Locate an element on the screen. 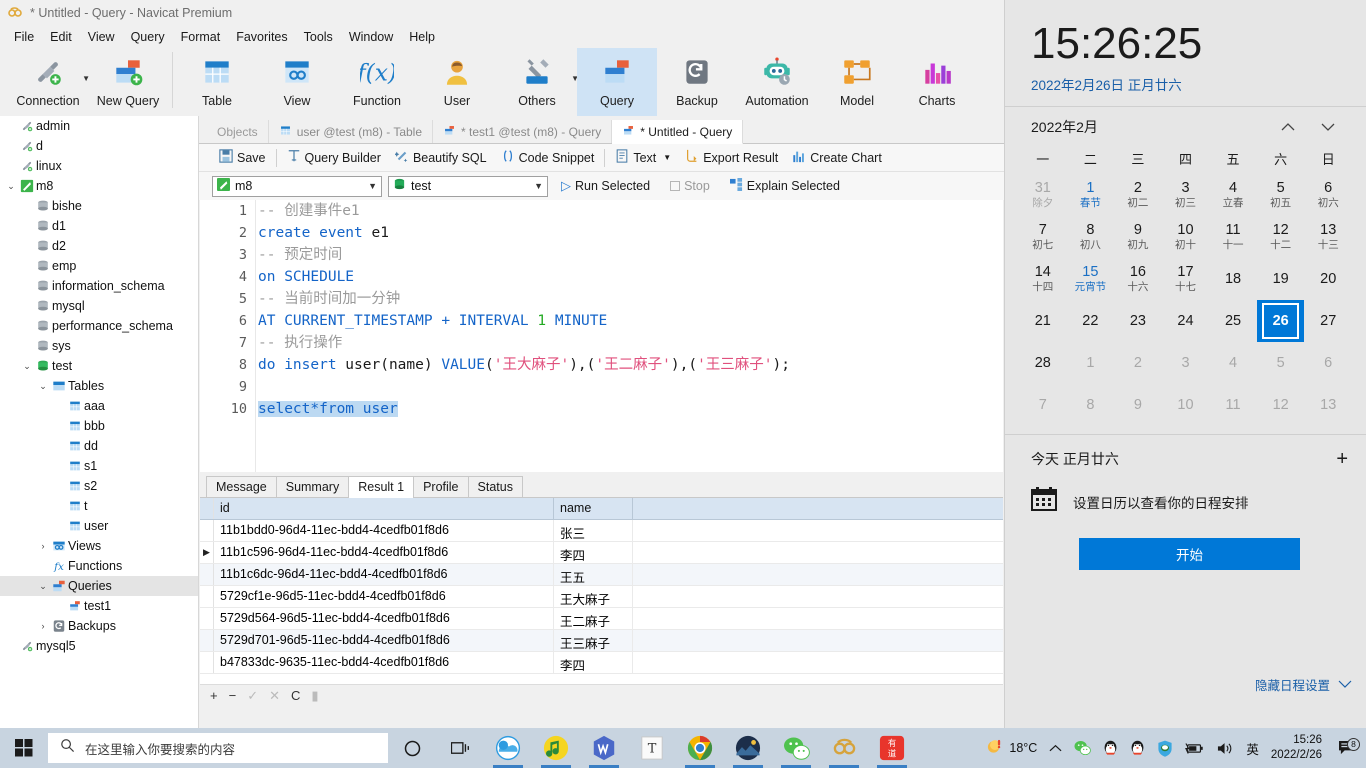 Image resolution: width=1366 pixels, height=768 pixels. ribbon-table-button: Table is located at coordinates (217, 82).